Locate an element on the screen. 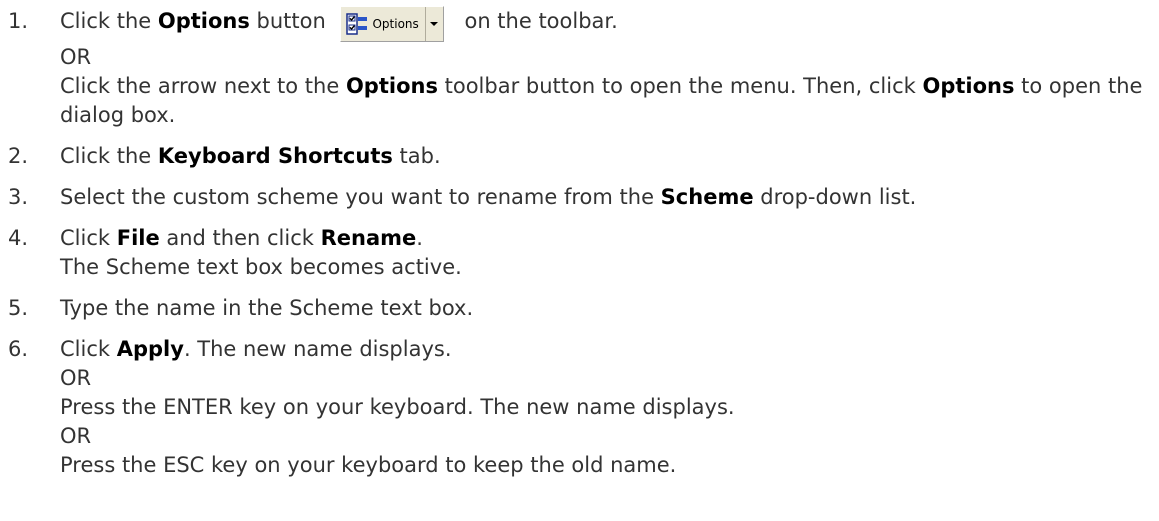 The width and height of the screenshot is (1159, 521). step-text: Click the Keyboard Shortcuts tab. is located at coordinates (250, 156).